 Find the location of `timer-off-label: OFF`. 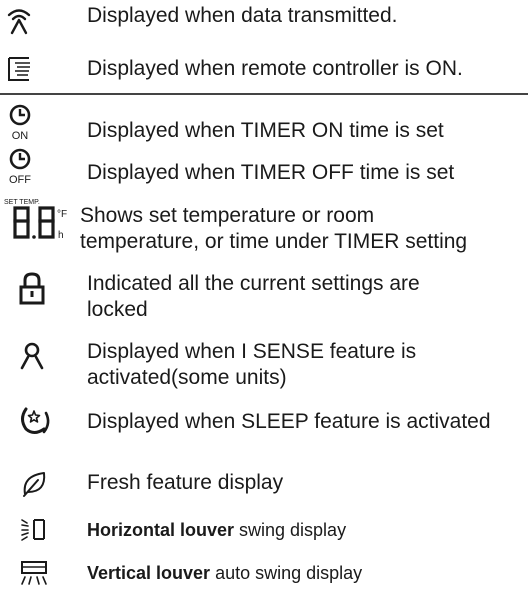

timer-off-label: OFF is located at coordinates (20, 180).